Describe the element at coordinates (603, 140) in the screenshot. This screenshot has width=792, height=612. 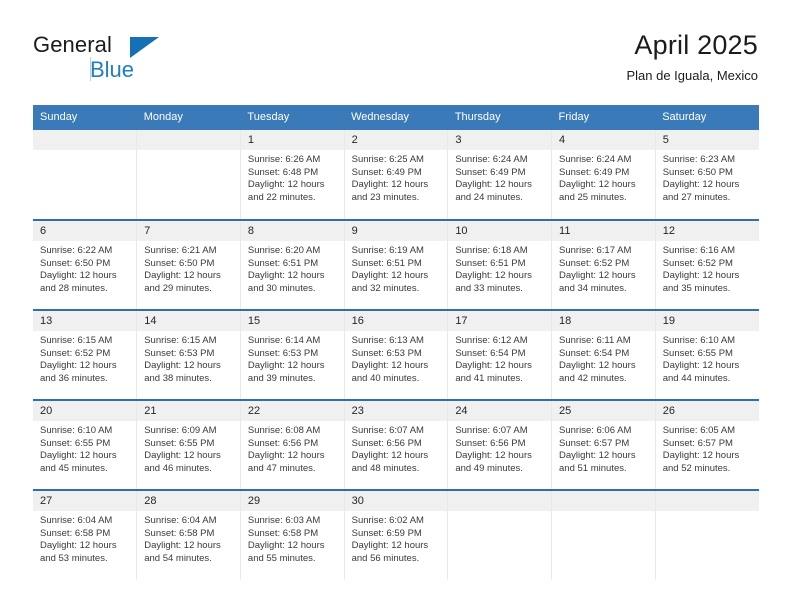
I see `day-number: 4` at that location.